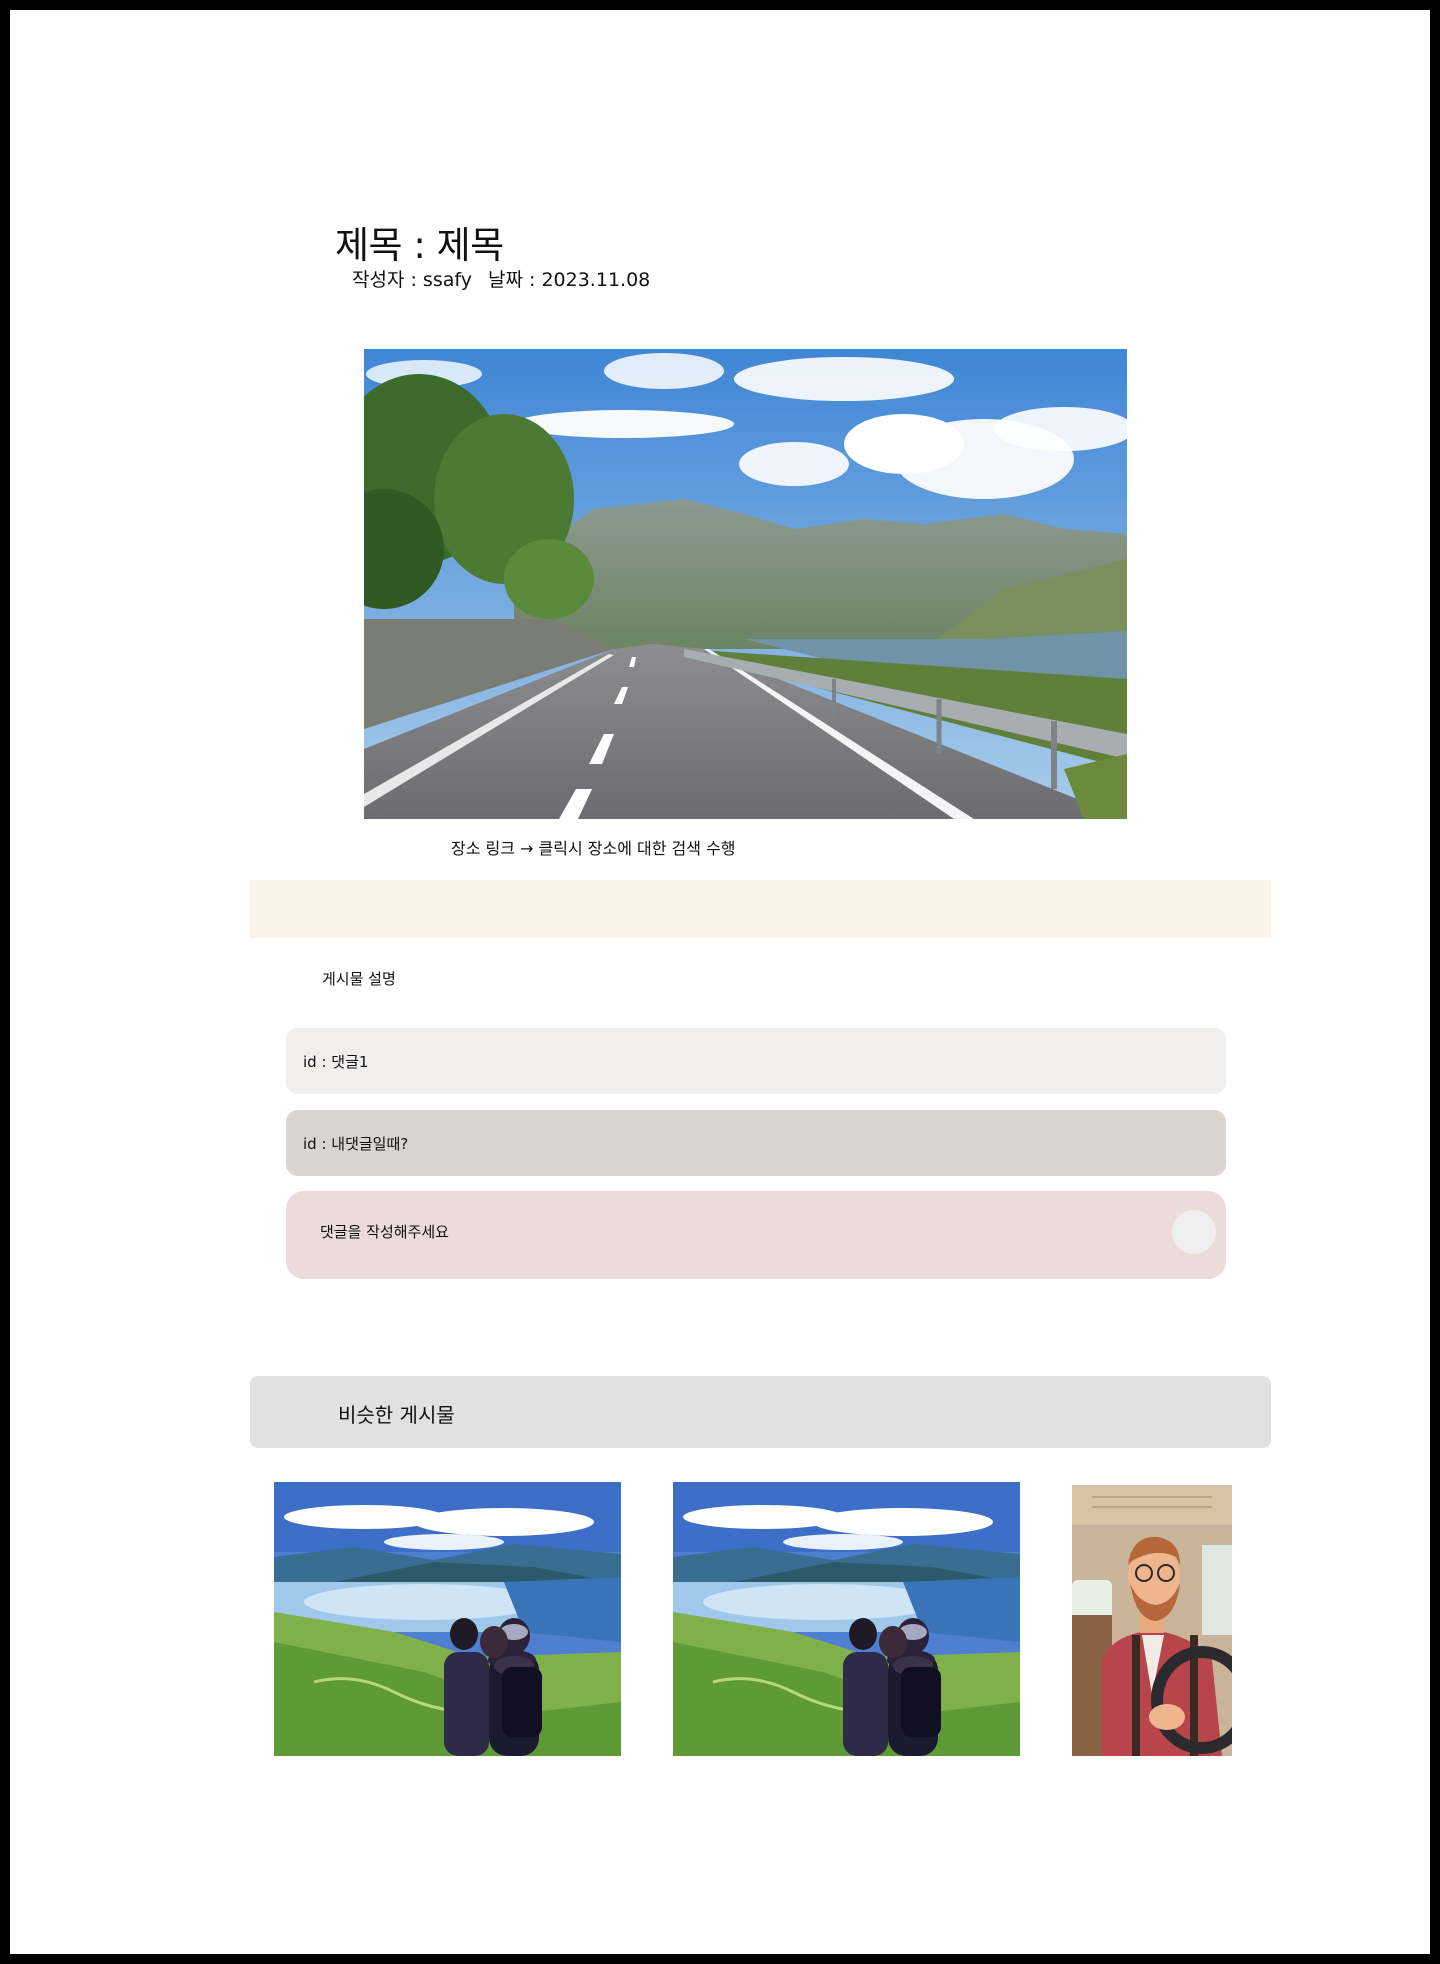 This screenshot has width=1440, height=1964. I want to click on beige-divider-band, so click(760, 909).